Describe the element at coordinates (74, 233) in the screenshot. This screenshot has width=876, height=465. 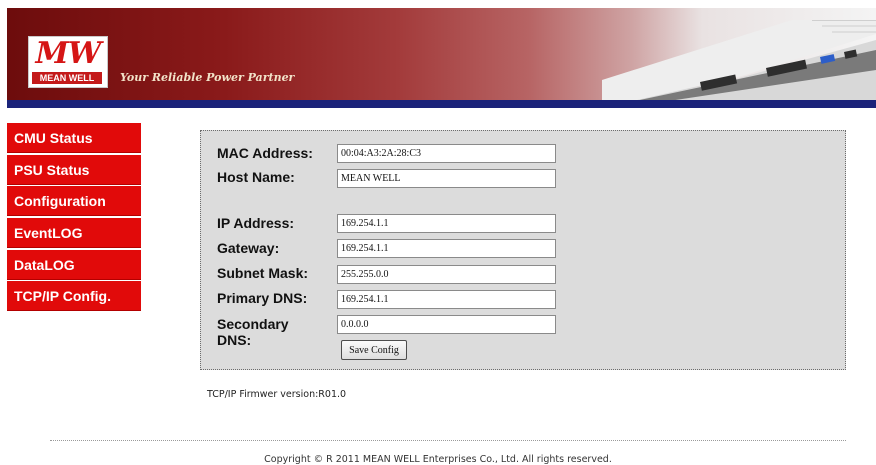
I see `sidebar-item-eventlog: EventLOG` at that location.